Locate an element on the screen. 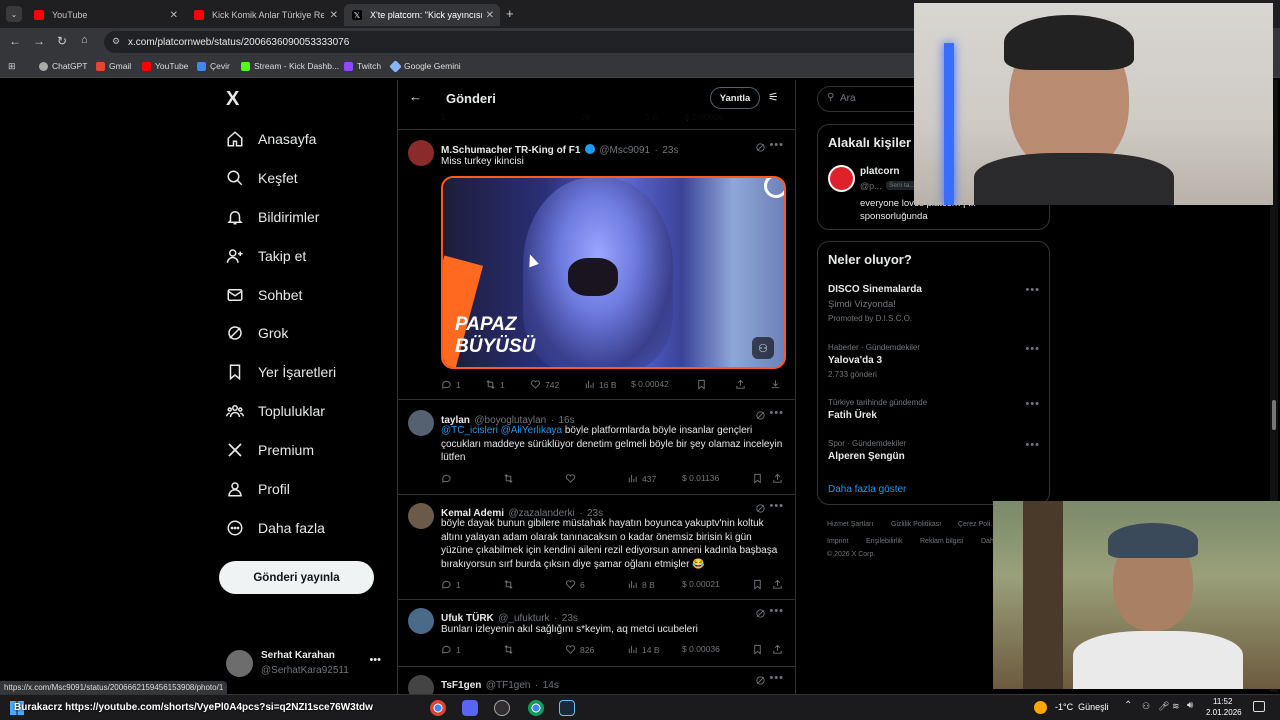 The height and width of the screenshot is (720, 1280). download-action is located at coordinates (777, 384).